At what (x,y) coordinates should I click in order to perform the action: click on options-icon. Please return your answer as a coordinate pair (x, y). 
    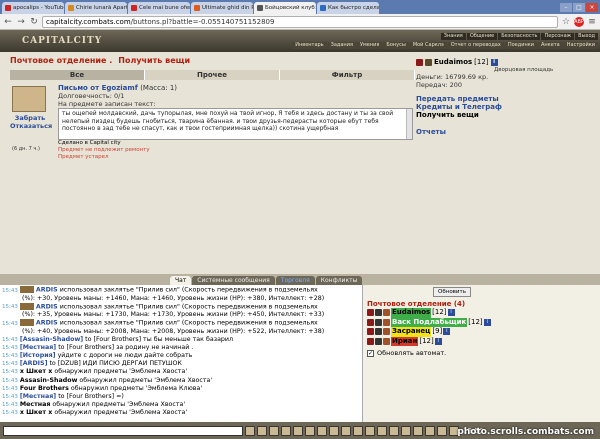
    Looking at the image, I should click on (322, 430).